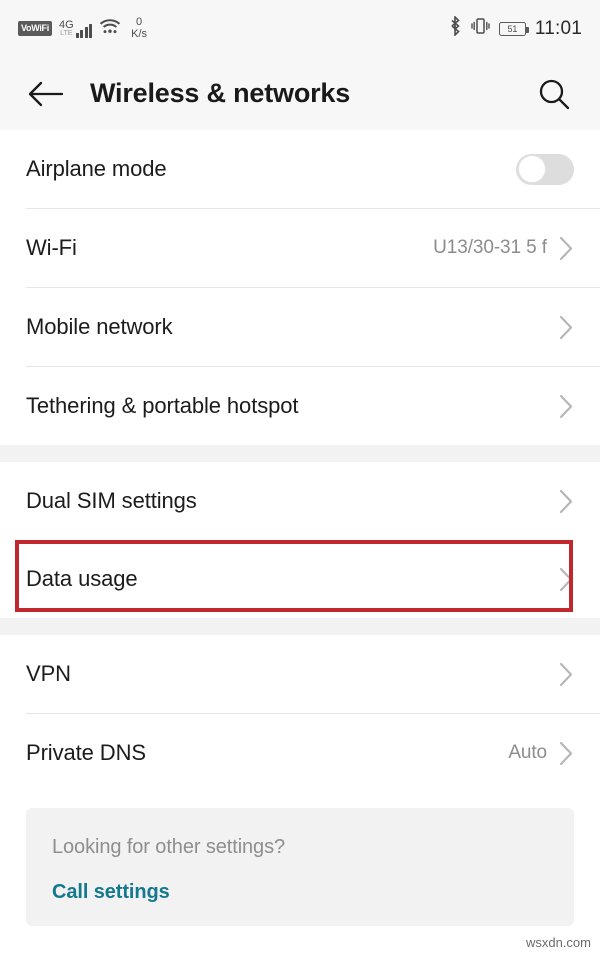  Describe the element at coordinates (82, 578) in the screenshot. I see `row-label: Data usage` at that location.